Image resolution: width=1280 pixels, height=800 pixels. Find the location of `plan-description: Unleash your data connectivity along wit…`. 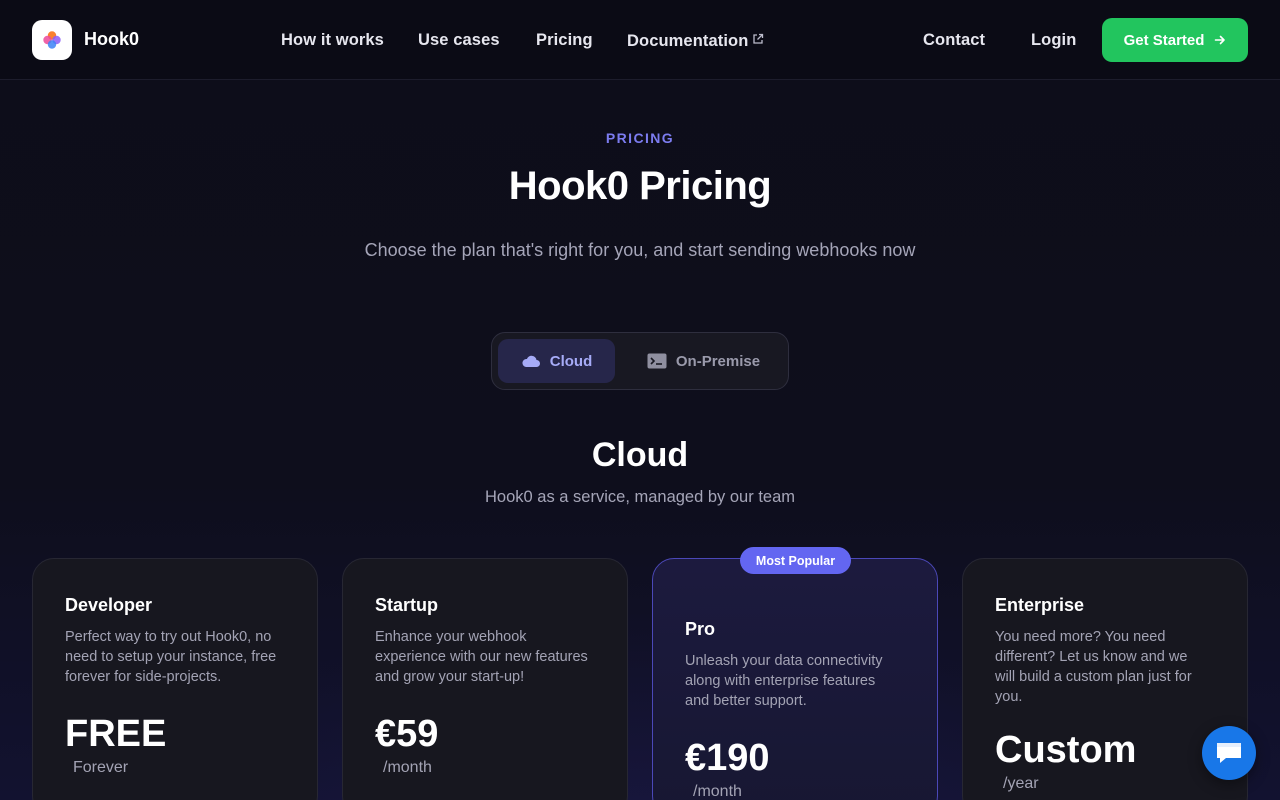

plan-description: Unleash your data connectivity along wit… is located at coordinates (784, 681).